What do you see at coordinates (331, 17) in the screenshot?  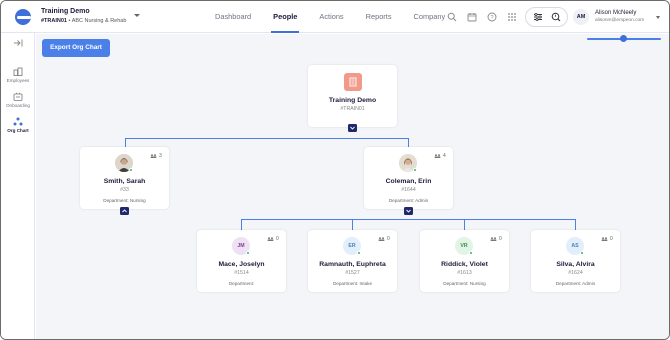 I see `nav-actions: Actions` at bounding box center [331, 17].